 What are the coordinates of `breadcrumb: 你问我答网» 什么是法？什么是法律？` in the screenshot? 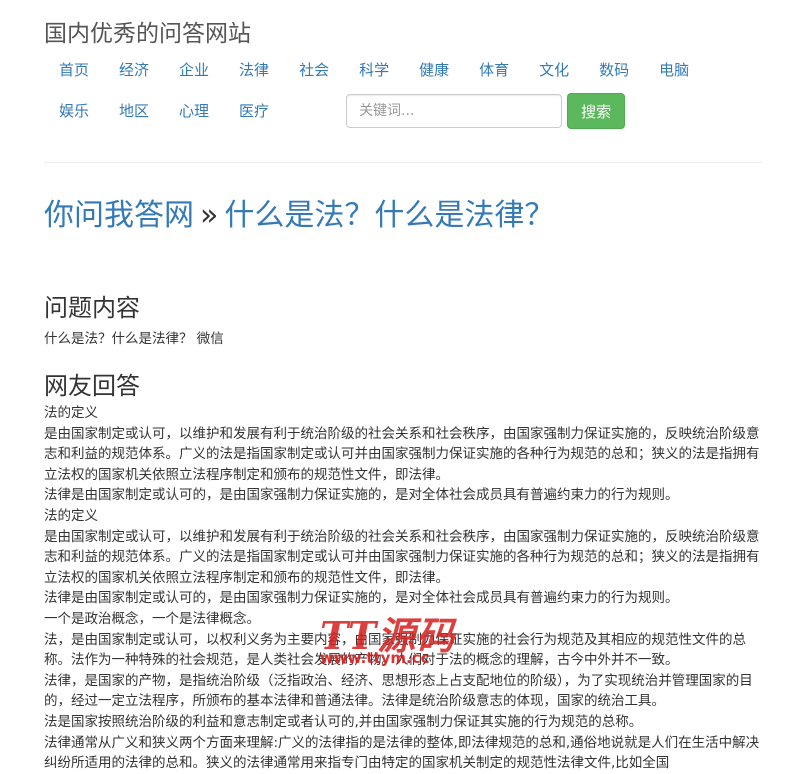 It's located at (299, 212).